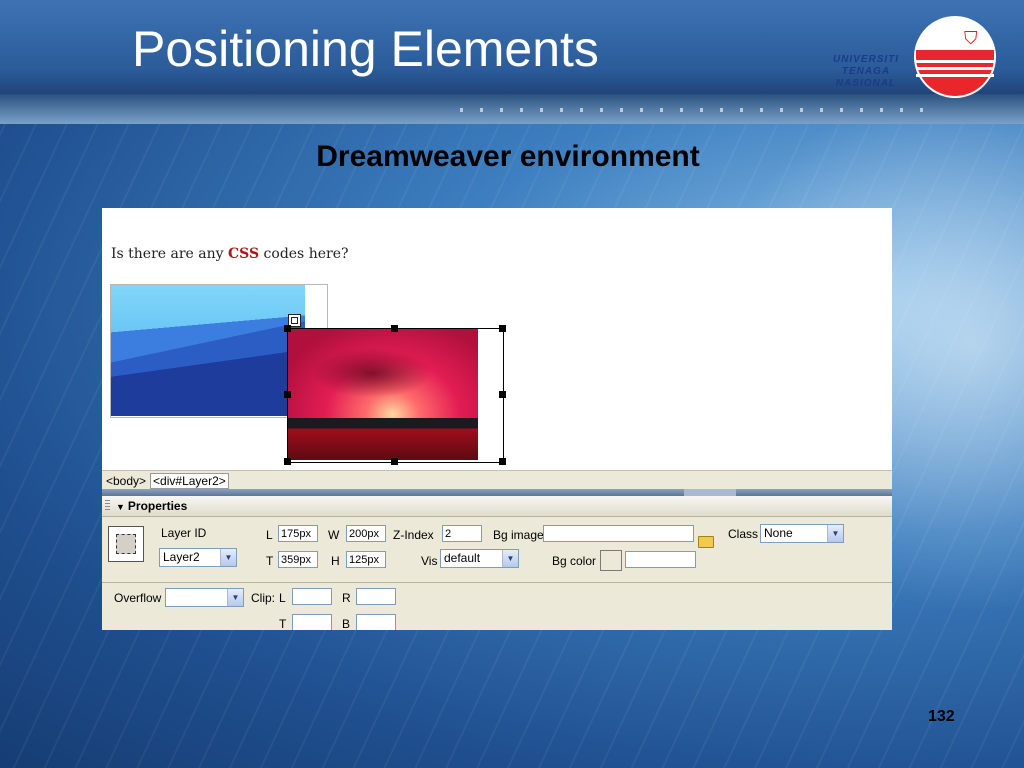 The height and width of the screenshot is (768, 1024). Describe the element at coordinates (695, 110) in the screenshot. I see `decorative-dots` at that location.